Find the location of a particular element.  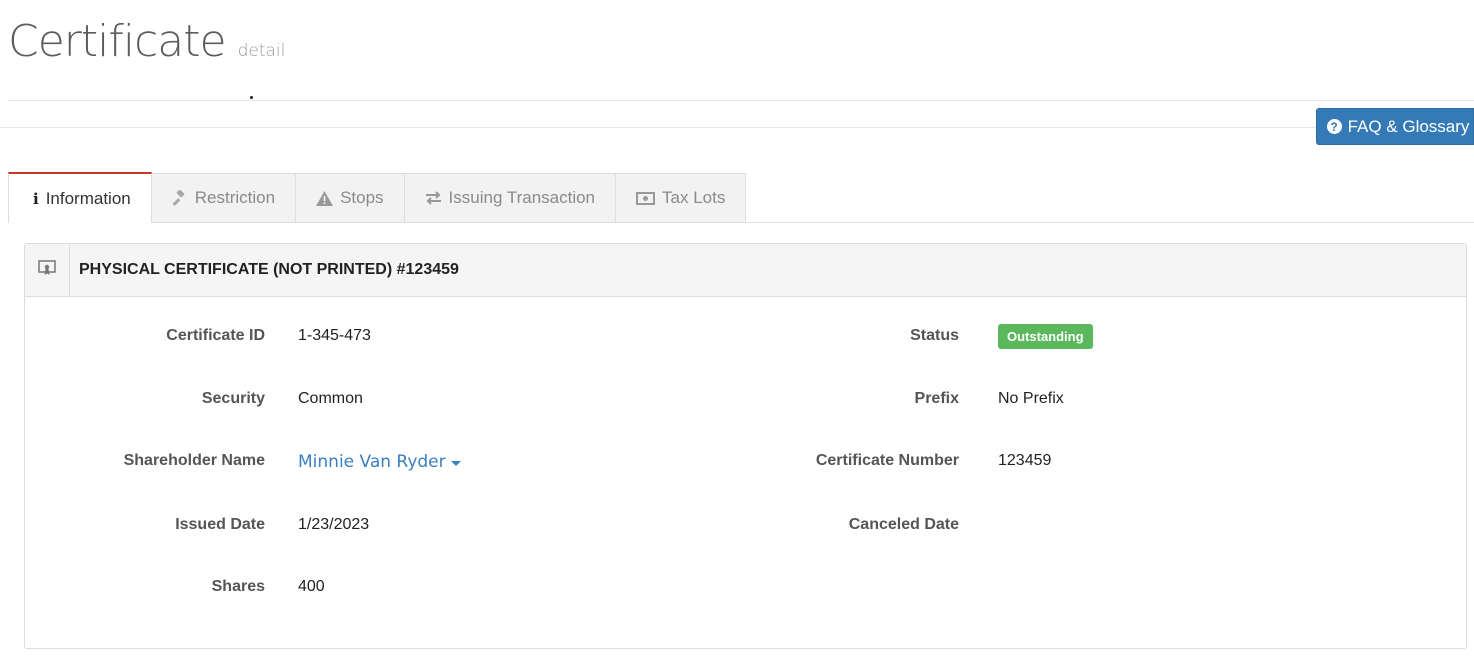

page-header: Certificate detail is located at coordinates (146, 42).